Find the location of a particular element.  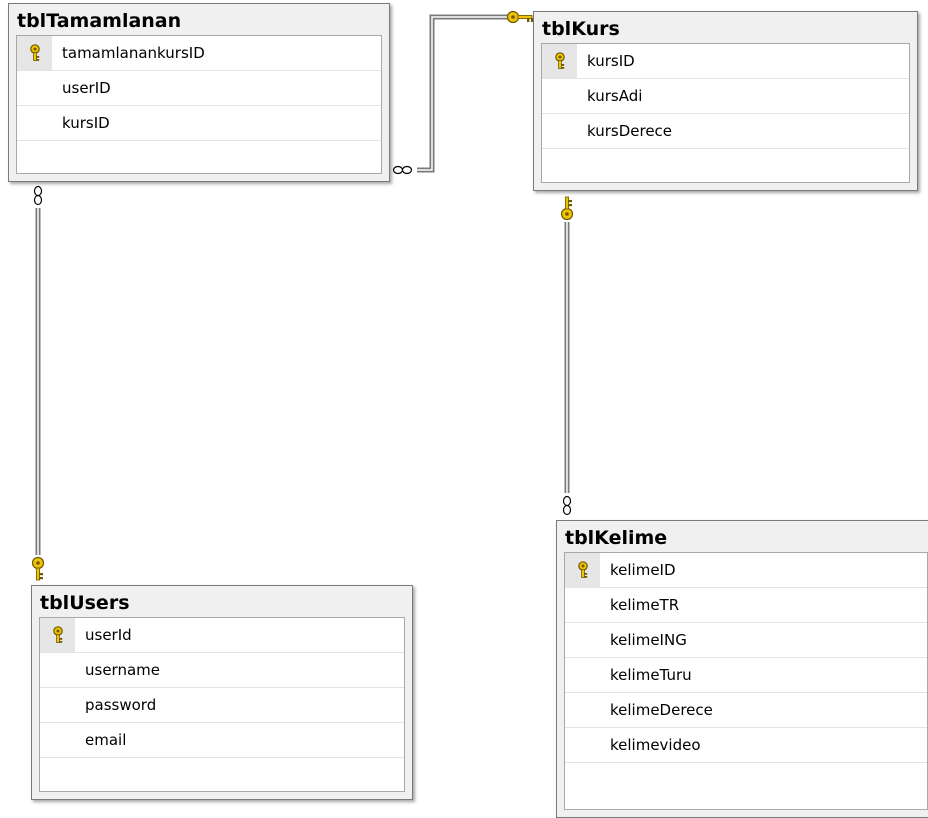

column-row: userID is located at coordinates (199, 88).